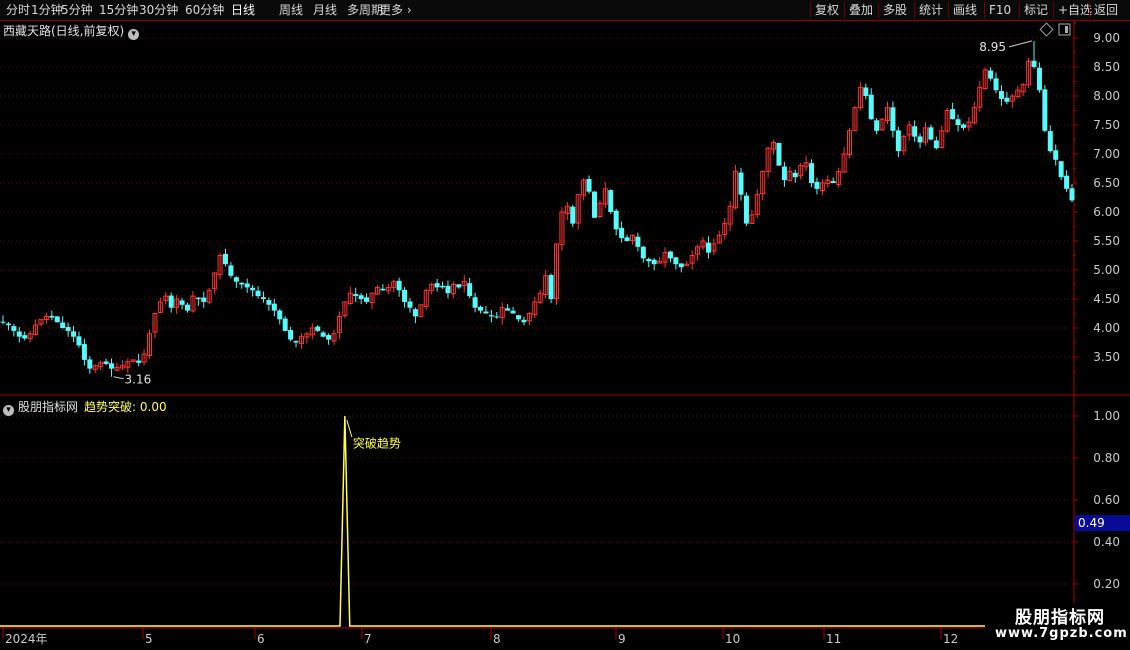 The width and height of the screenshot is (1130, 650). Describe the element at coordinates (622, 639) in the screenshot. I see `x-tick-label: 9` at that location.